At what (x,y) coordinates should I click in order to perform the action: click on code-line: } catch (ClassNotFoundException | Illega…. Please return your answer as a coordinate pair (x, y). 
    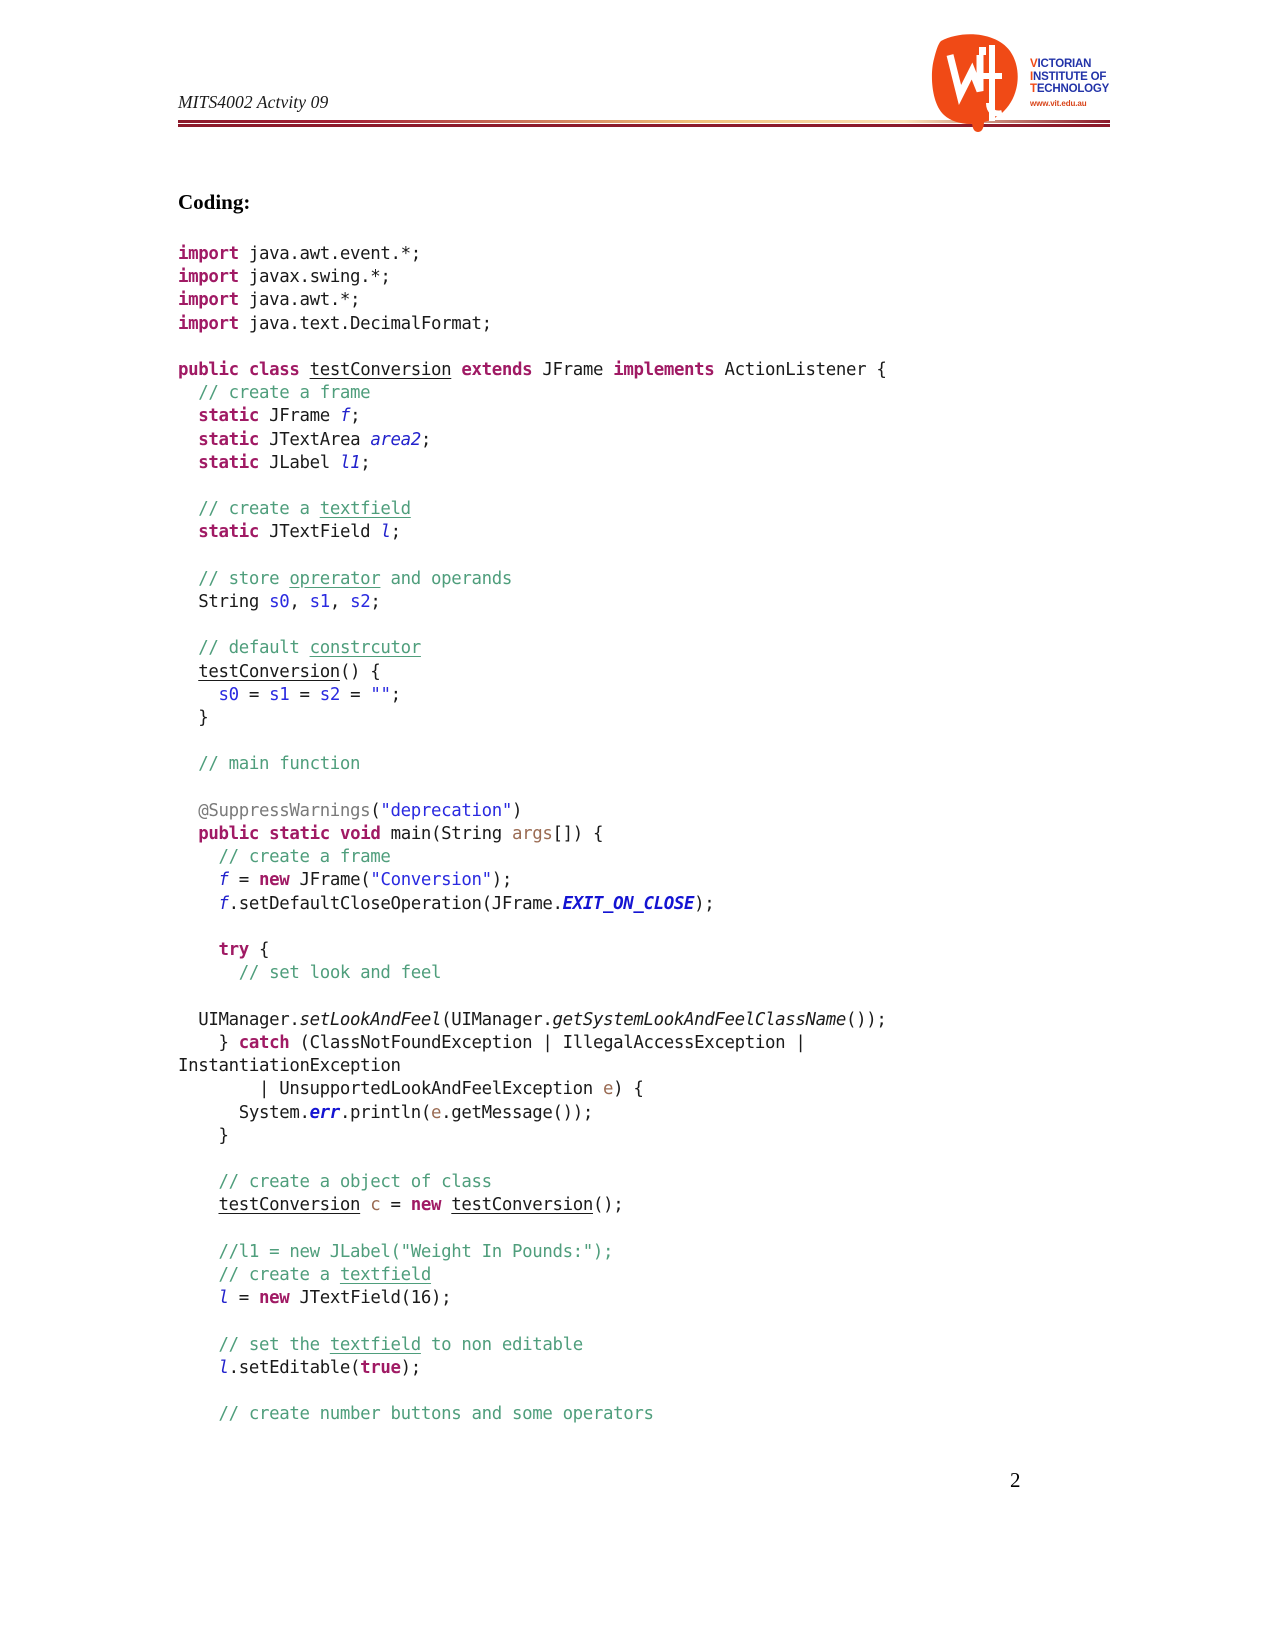
    Looking at the image, I should click on (492, 1042).